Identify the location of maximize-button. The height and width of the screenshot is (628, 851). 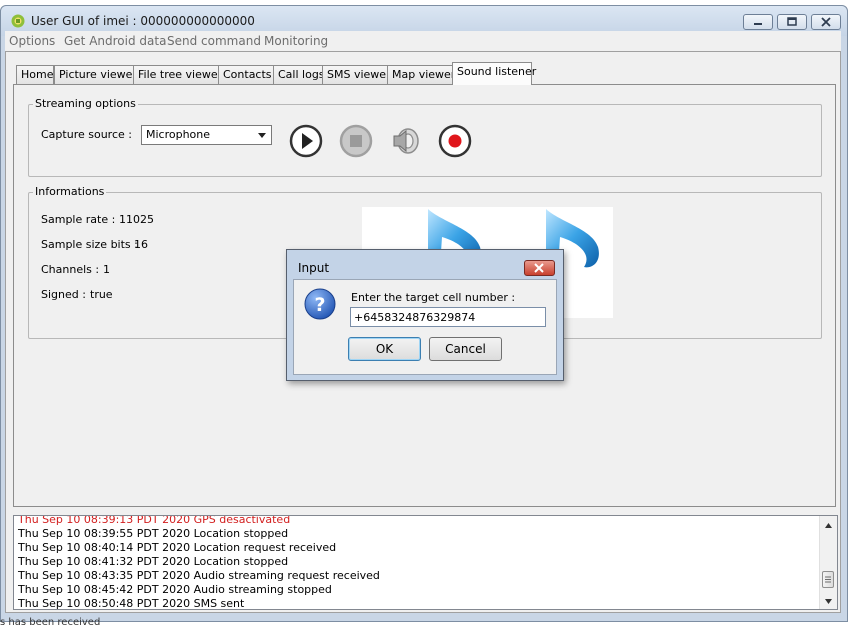
(792, 22).